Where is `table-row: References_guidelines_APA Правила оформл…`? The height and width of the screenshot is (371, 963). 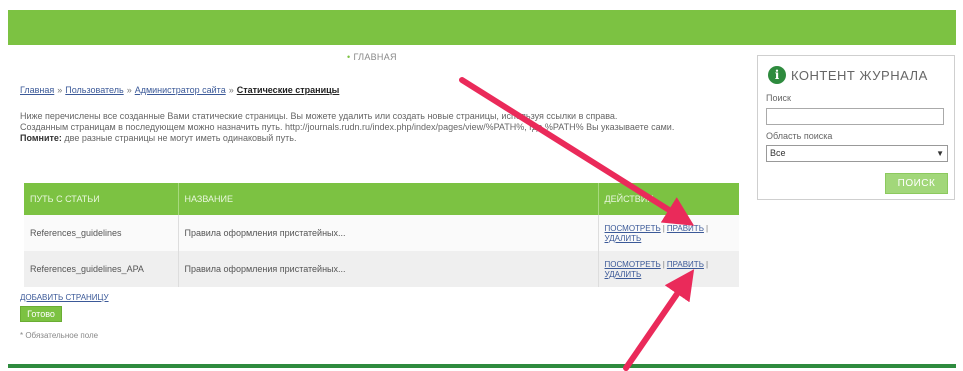 table-row: References_guidelines_APA Правила оформл… is located at coordinates (381, 269).